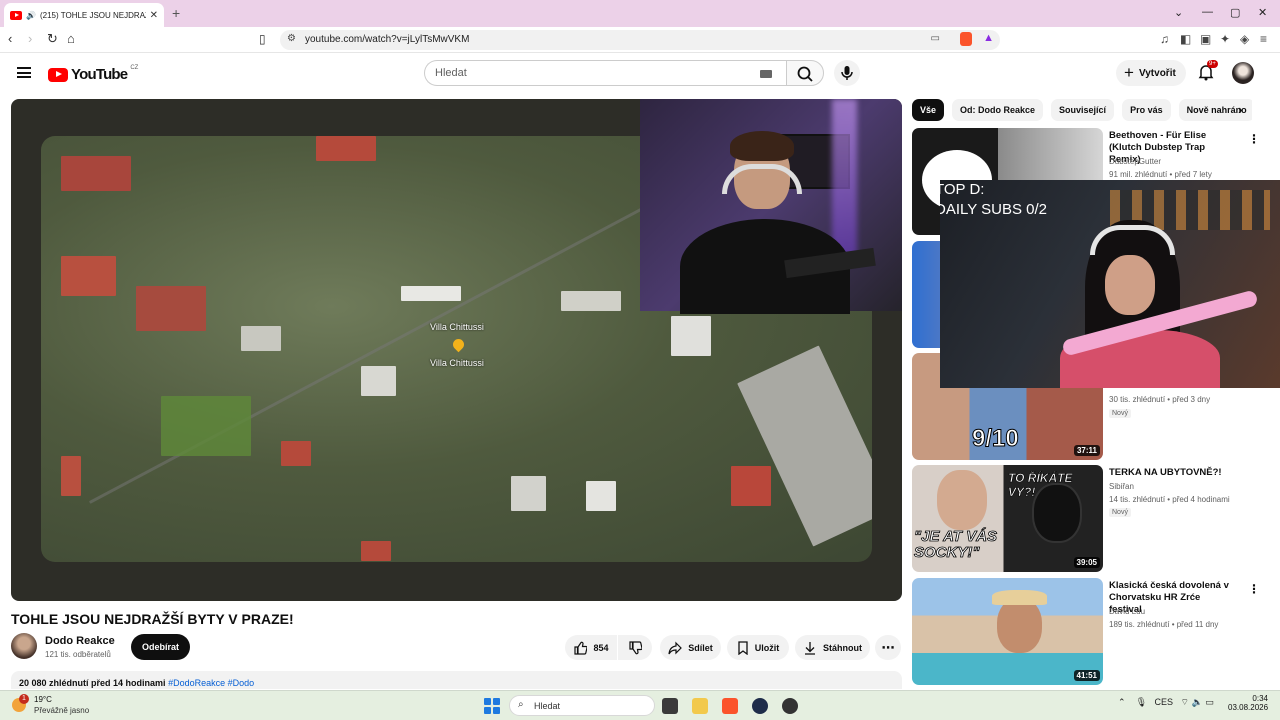  I want to click on related-channel: David Luu, so click(1127, 611).